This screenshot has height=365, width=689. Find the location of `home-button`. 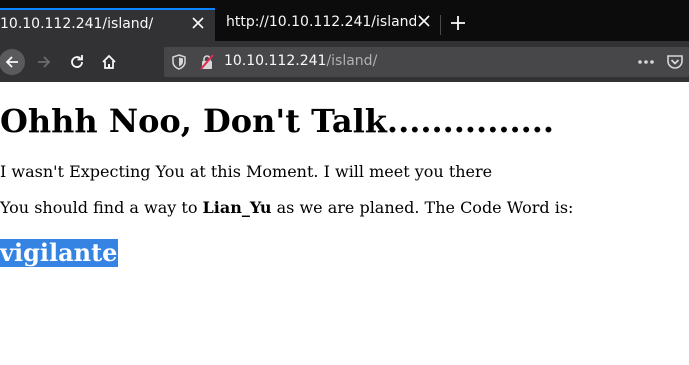

home-button is located at coordinates (109, 62).